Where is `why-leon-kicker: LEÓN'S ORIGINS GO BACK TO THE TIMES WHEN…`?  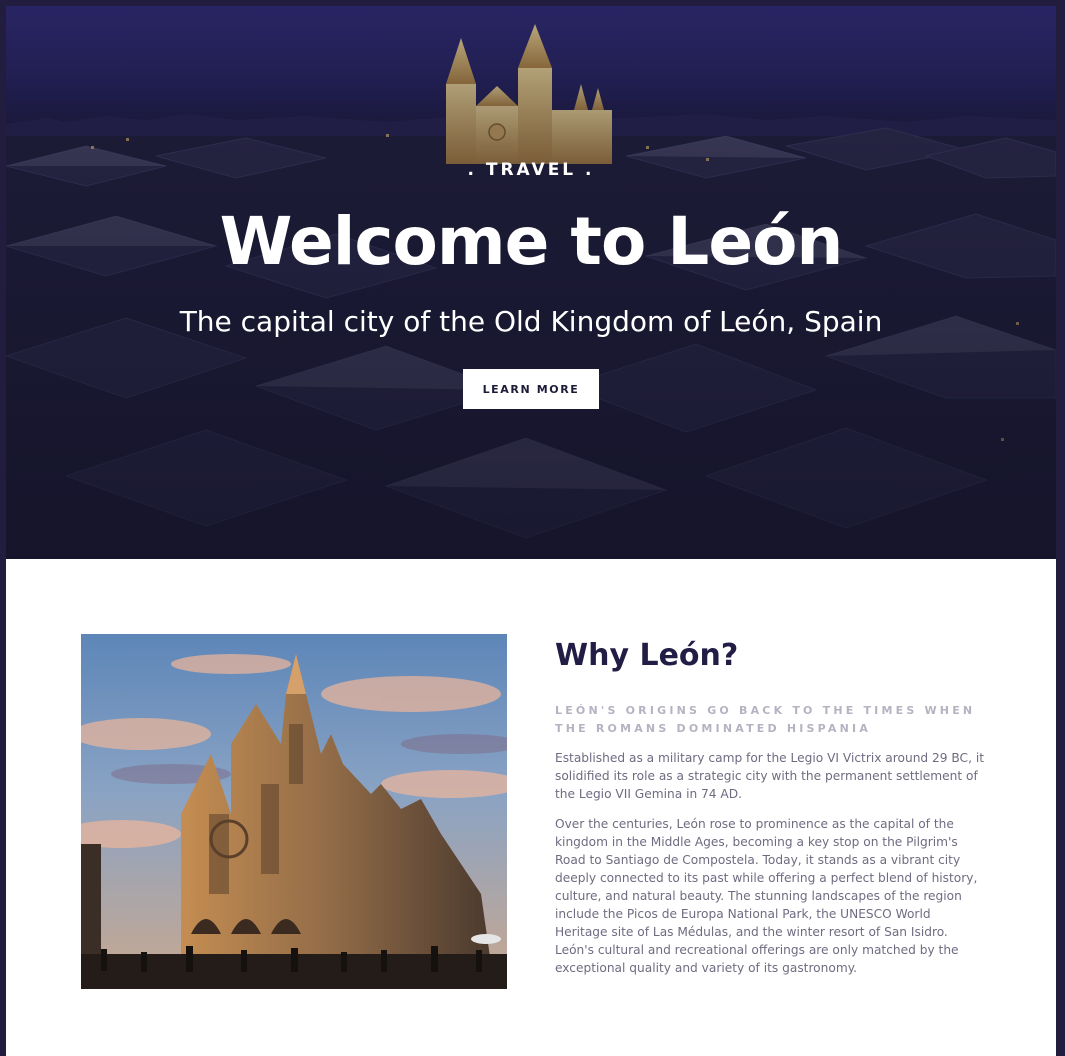
why-leon-kicker: LEÓN'S ORIGINS GO BACK TO THE TIMES WHEN… is located at coordinates (765, 719).